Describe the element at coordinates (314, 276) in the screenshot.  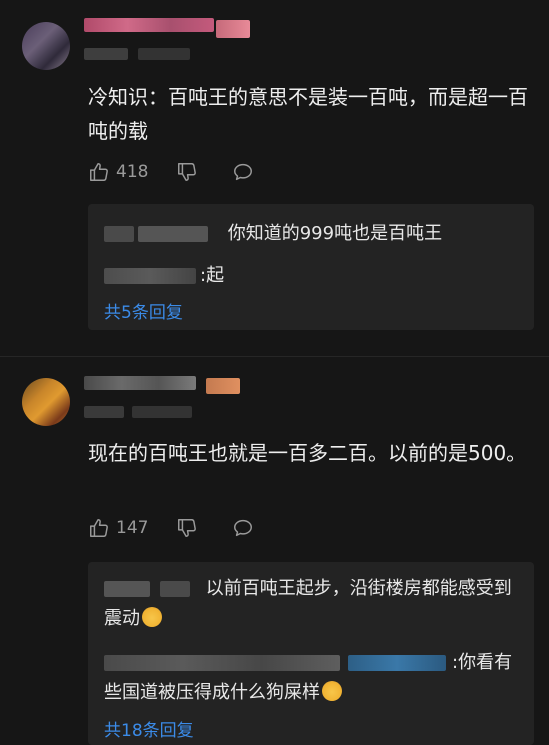
I see `reply-item: :起` at that location.